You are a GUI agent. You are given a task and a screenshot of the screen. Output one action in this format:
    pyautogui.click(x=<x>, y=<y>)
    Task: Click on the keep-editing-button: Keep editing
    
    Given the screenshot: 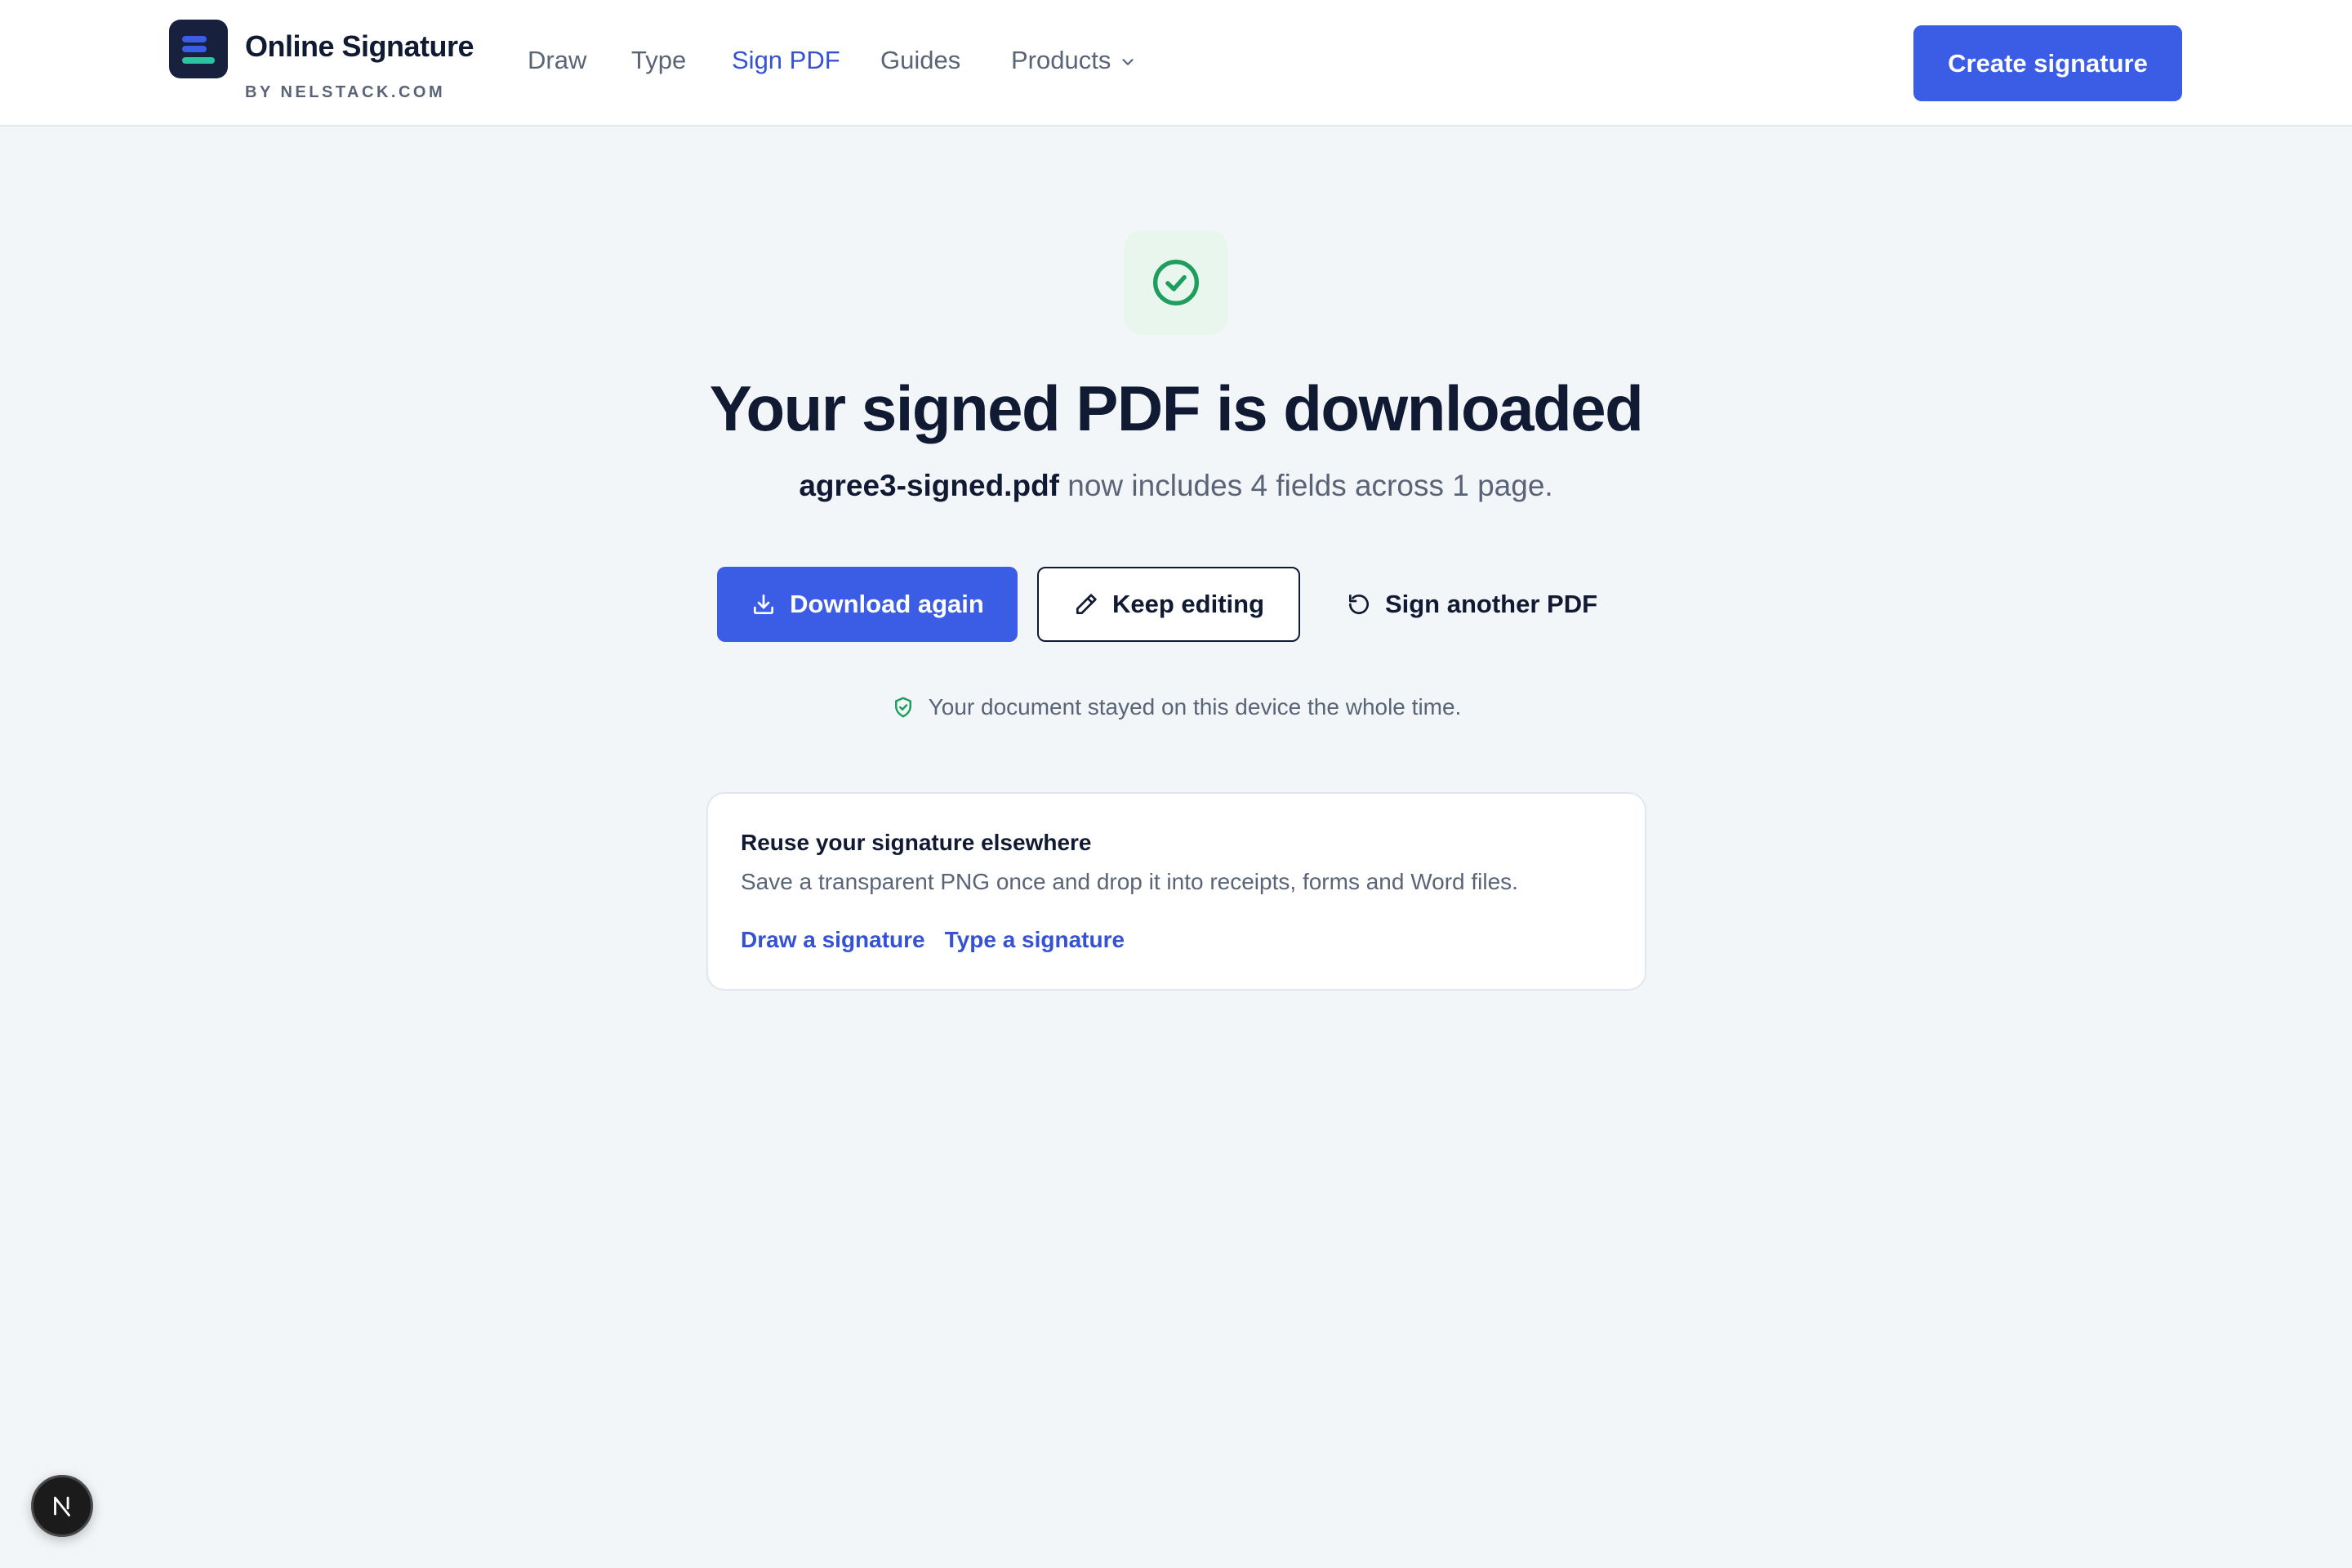 What is the action you would take?
    pyautogui.click(x=1168, y=604)
    